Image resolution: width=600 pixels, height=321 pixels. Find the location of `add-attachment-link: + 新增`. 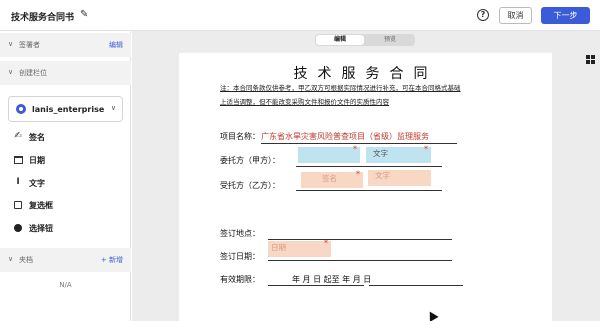

add-attachment-link: + 新增 is located at coordinates (112, 260).